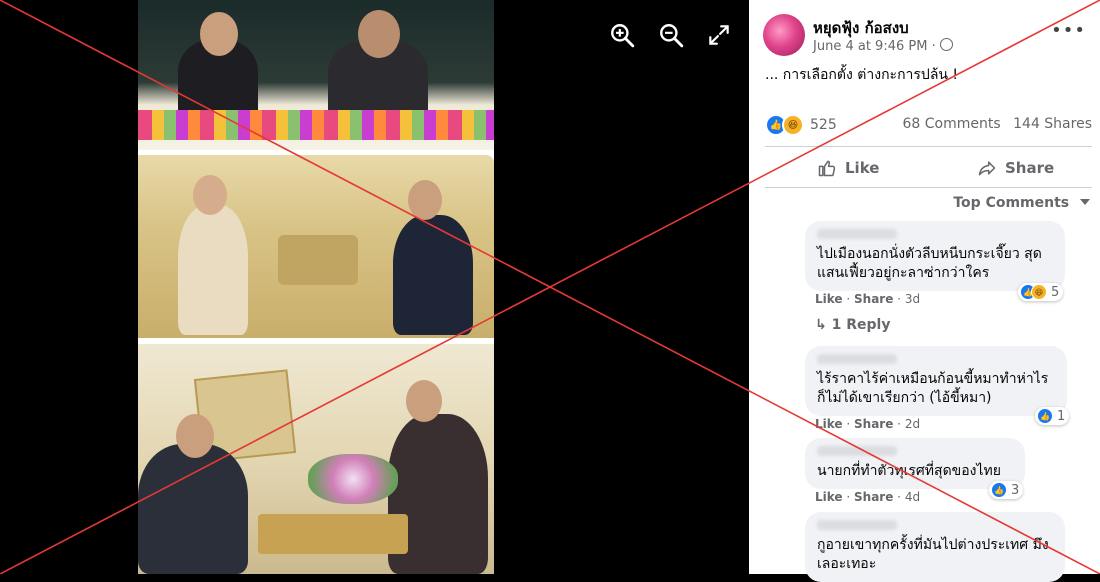 The width and height of the screenshot is (1100, 582). I want to click on share-icon, so click(987, 168).